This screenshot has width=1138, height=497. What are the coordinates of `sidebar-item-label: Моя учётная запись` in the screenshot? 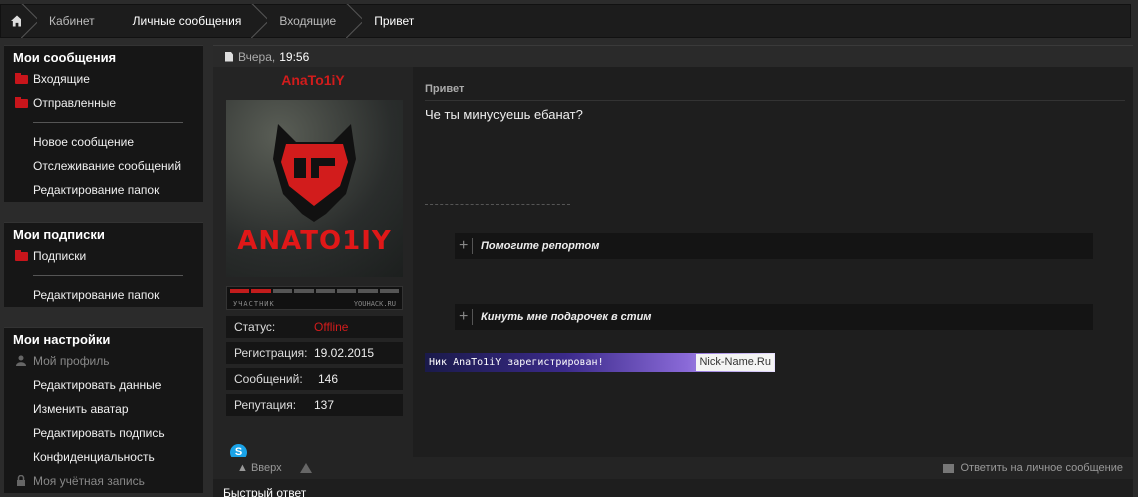 It's located at (89, 481).